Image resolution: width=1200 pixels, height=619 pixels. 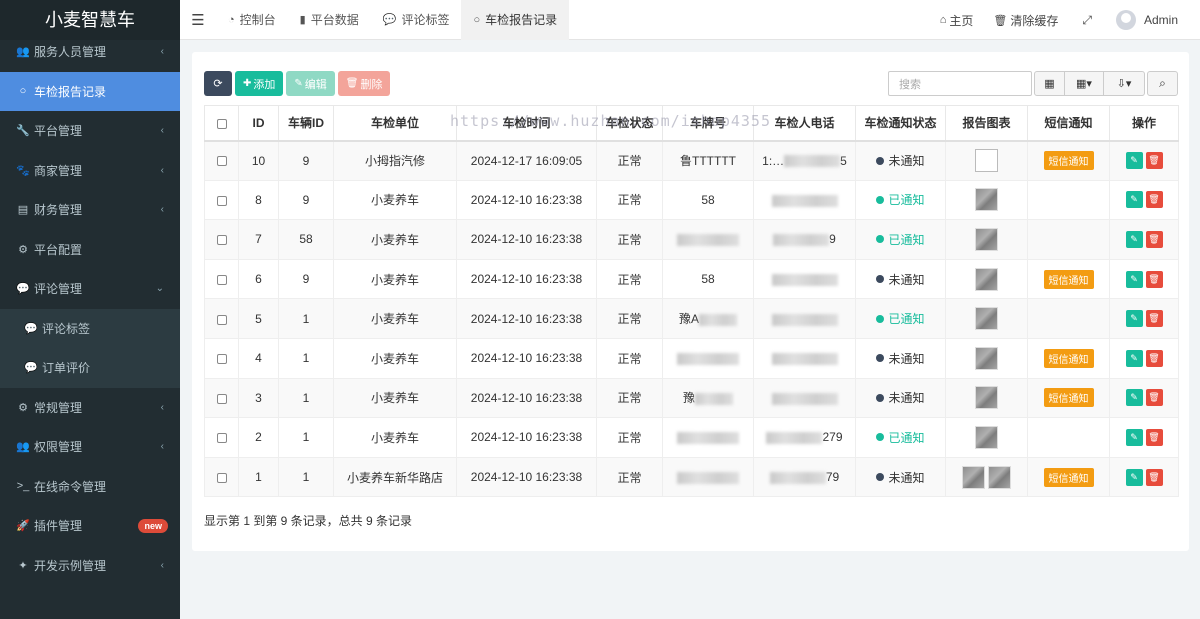 What do you see at coordinates (960, 83) in the screenshot?
I see `search-input: 搜索` at bounding box center [960, 83].